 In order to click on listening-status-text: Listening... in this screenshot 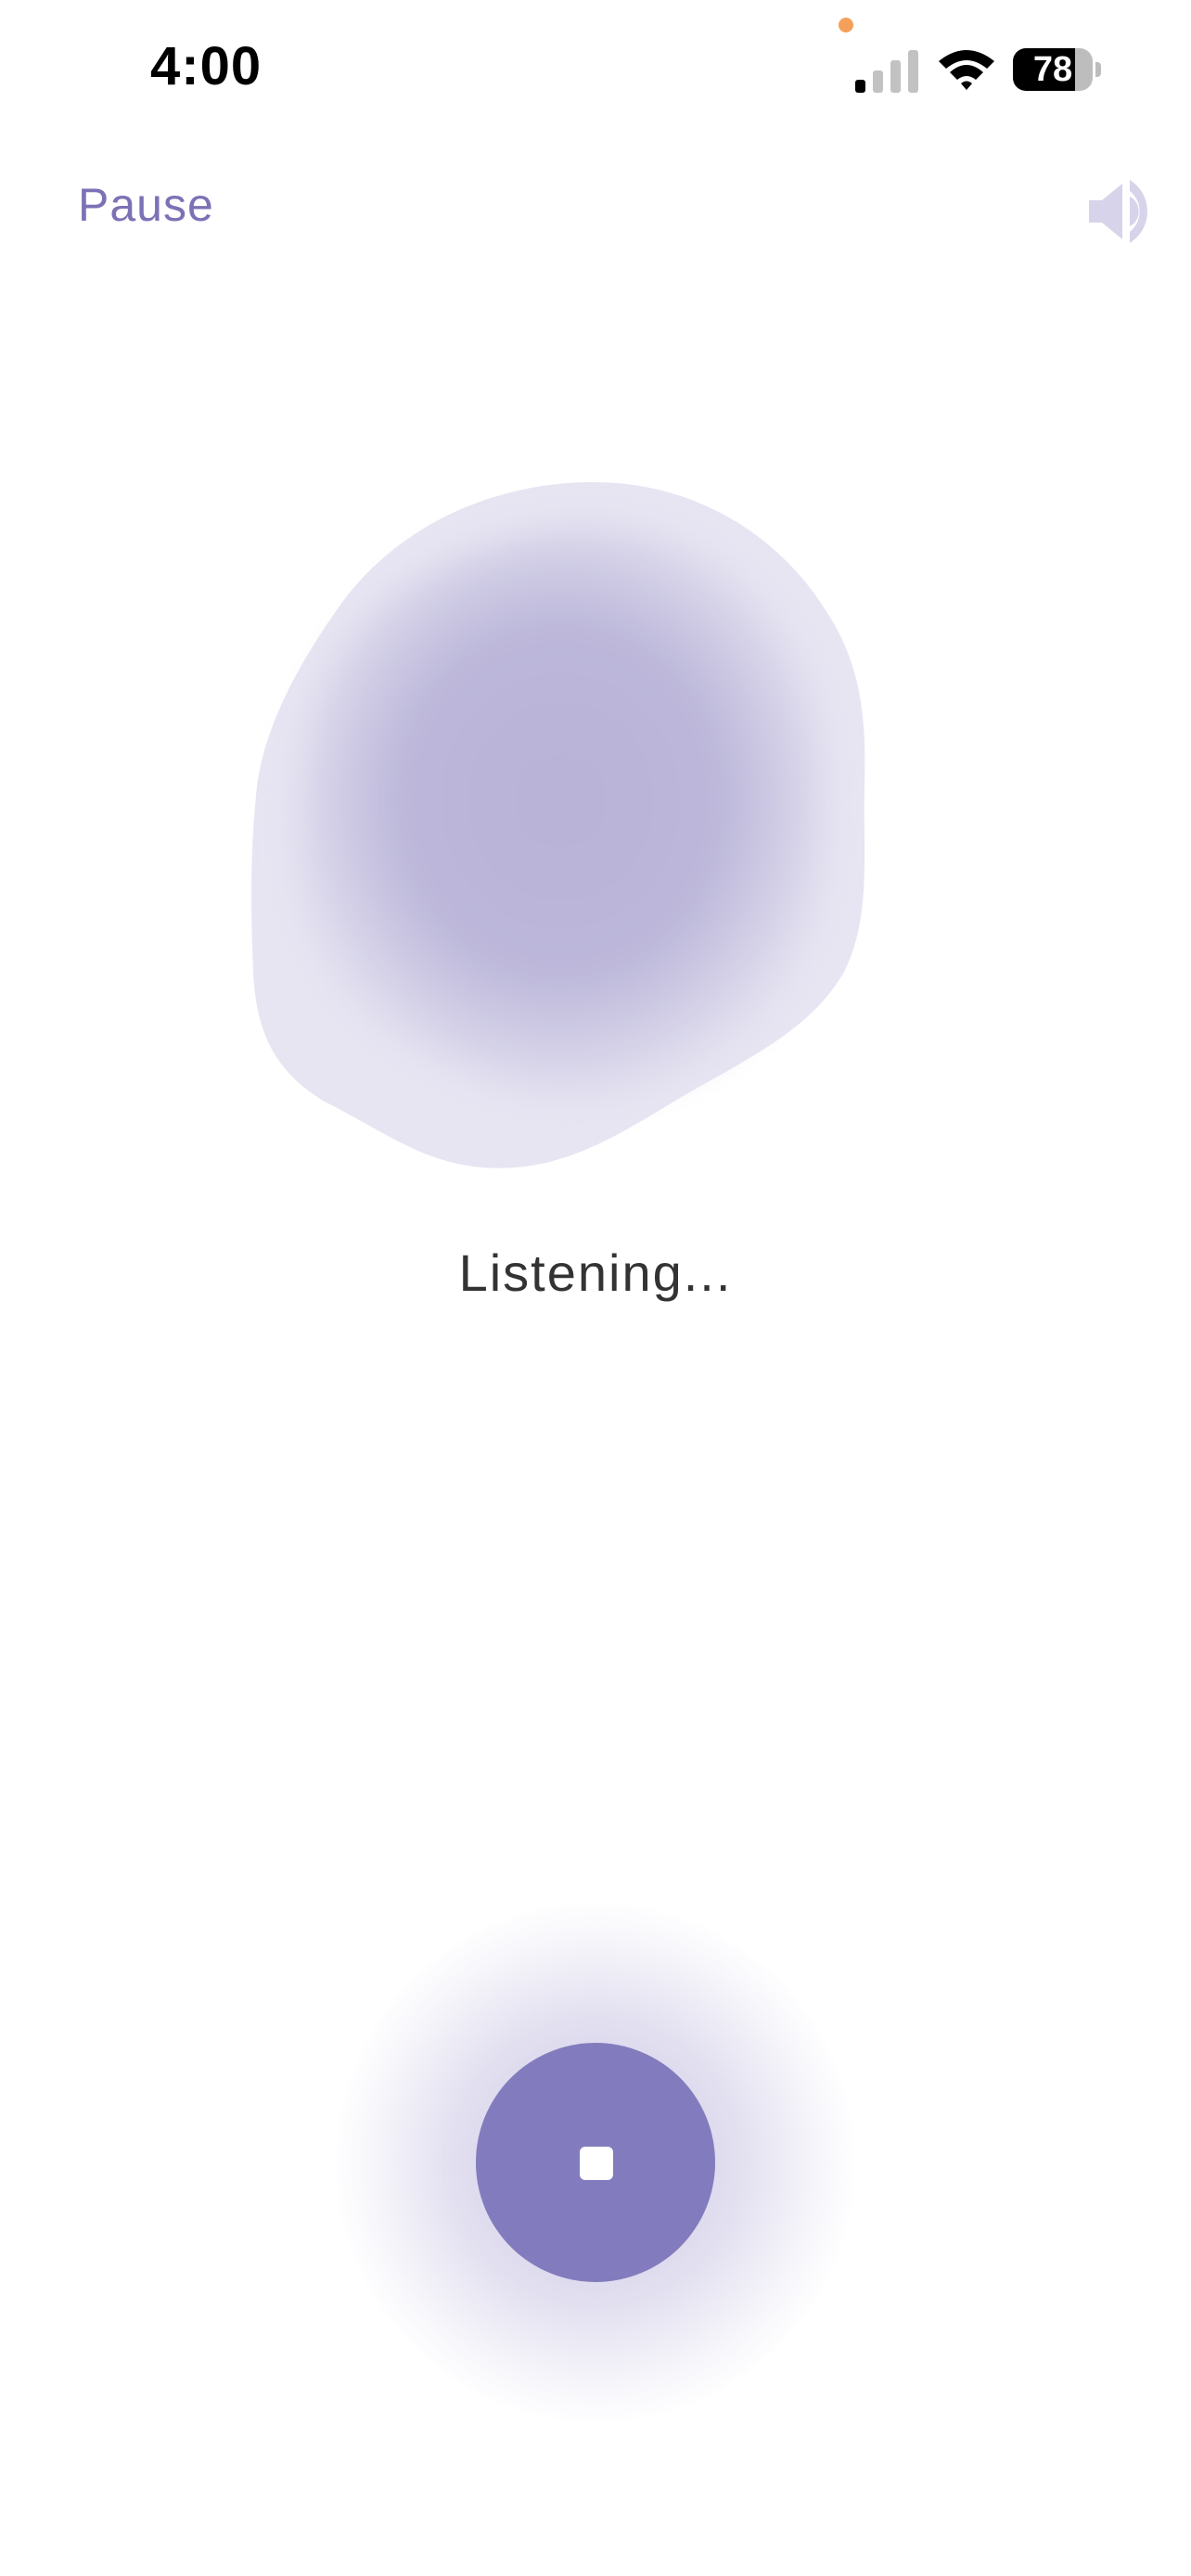, I will do `click(595, 1272)`.